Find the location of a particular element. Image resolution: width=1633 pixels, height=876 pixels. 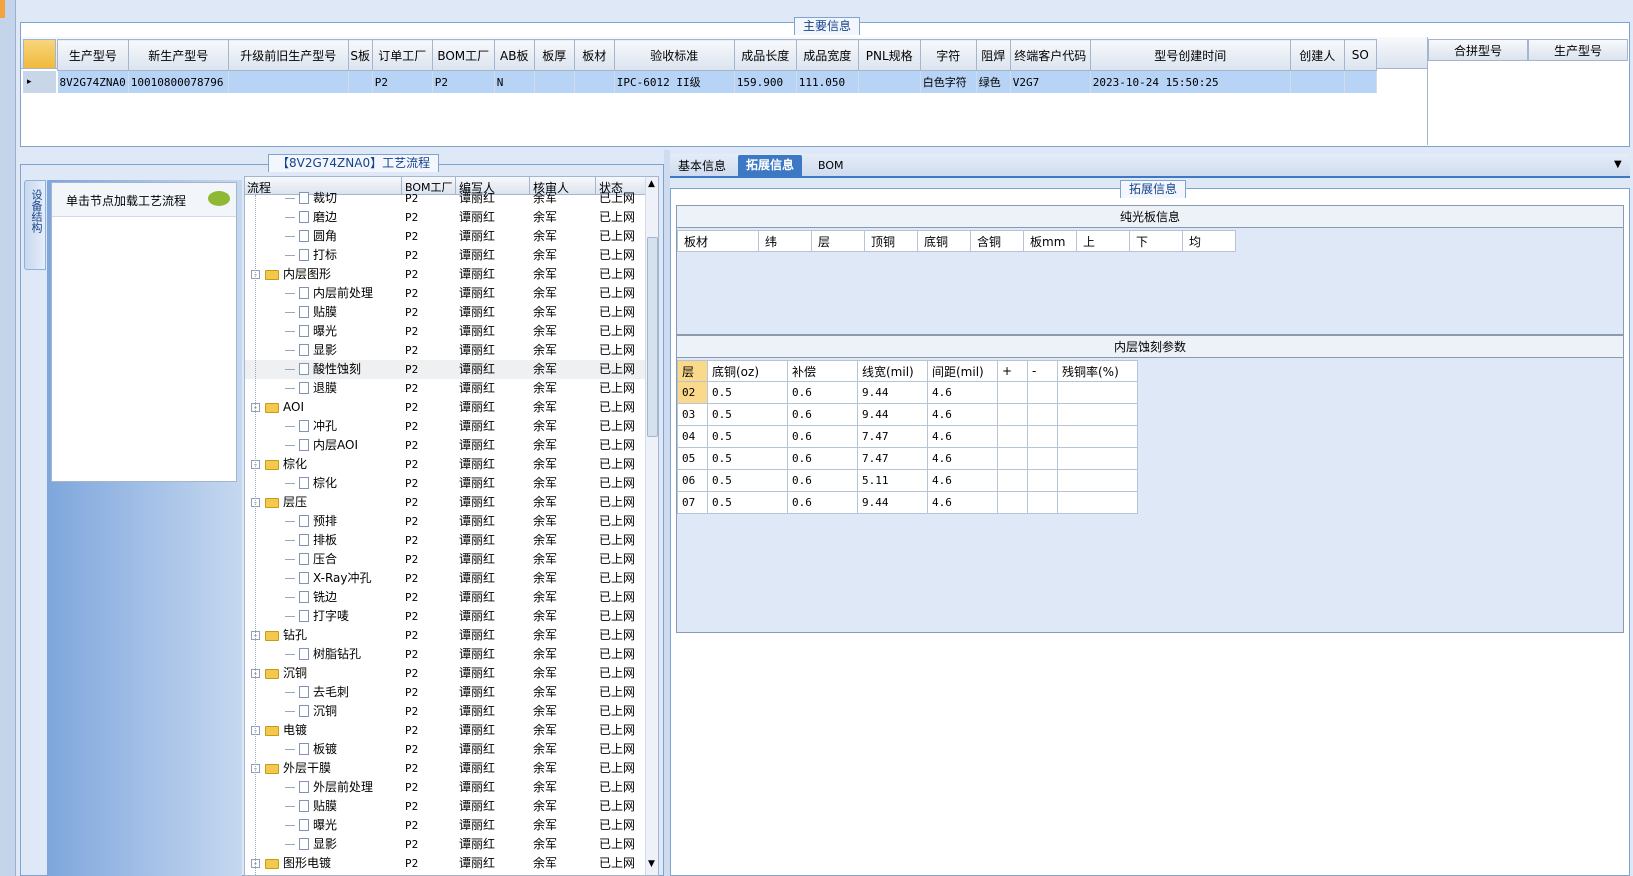

side-tab: 设备结构 is located at coordinates (35, 225).